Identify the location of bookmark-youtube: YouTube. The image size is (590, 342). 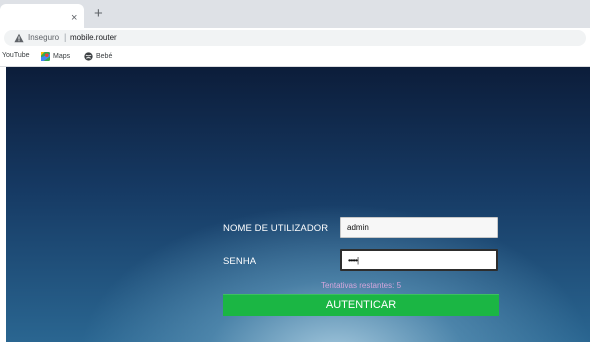
(16, 55).